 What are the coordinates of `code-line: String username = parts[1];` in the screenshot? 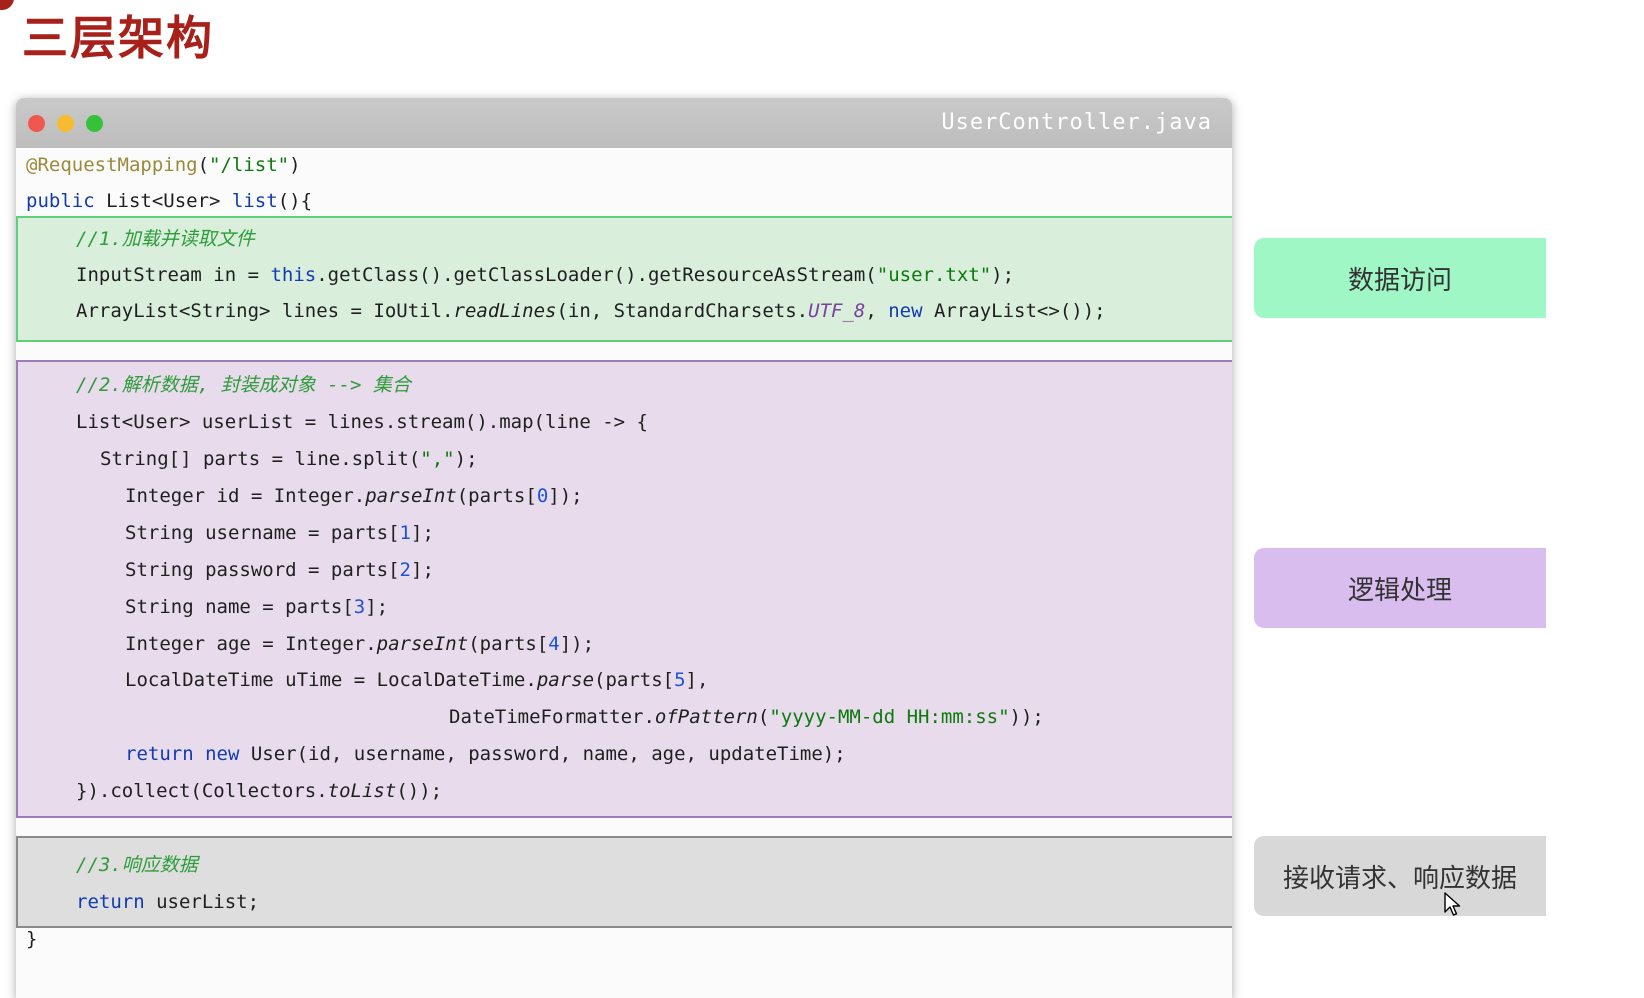 It's located at (279, 533).